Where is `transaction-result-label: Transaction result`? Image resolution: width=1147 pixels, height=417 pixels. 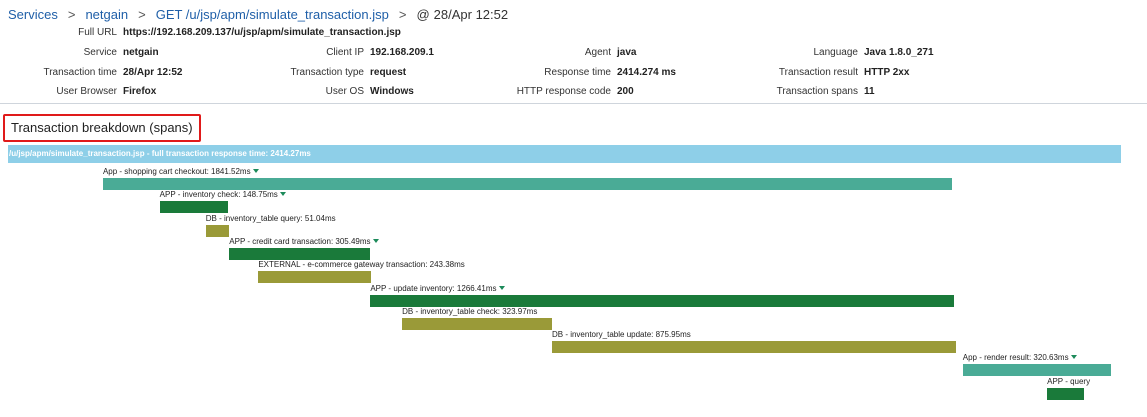 transaction-result-label: Transaction result is located at coordinates (818, 72).